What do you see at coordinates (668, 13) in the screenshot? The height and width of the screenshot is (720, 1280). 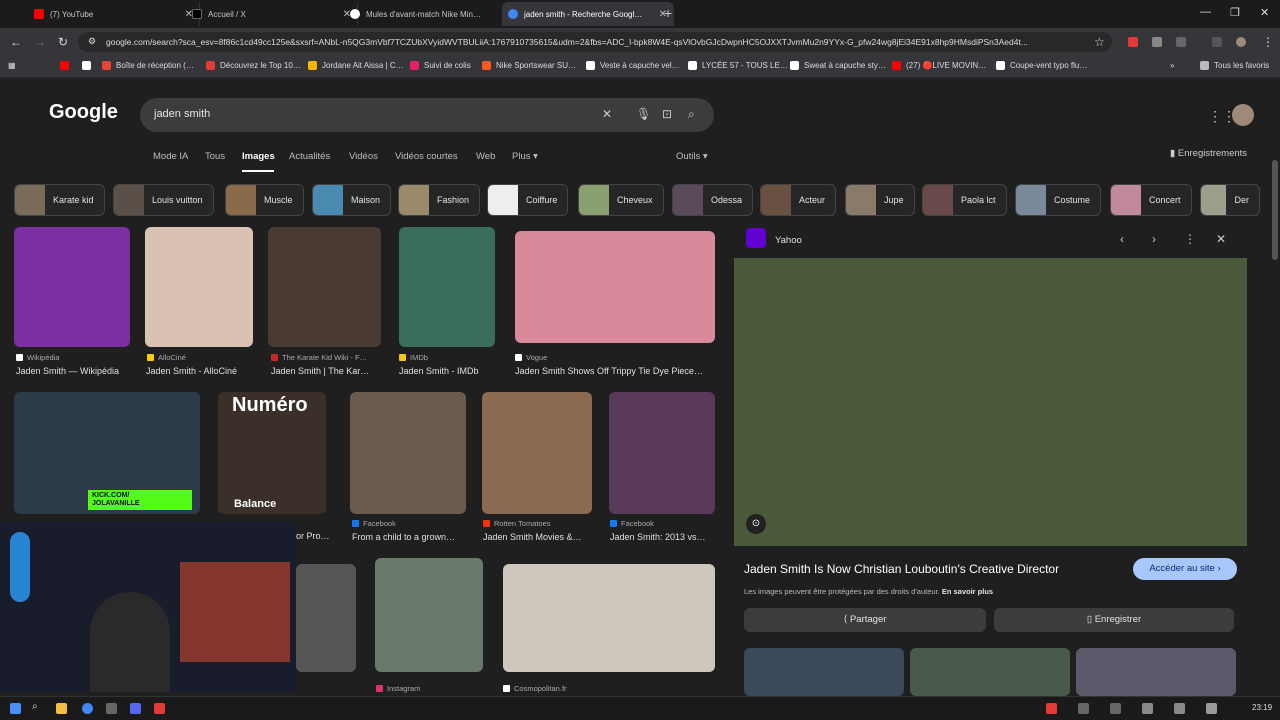 I see `new-tab-button: +` at bounding box center [668, 13].